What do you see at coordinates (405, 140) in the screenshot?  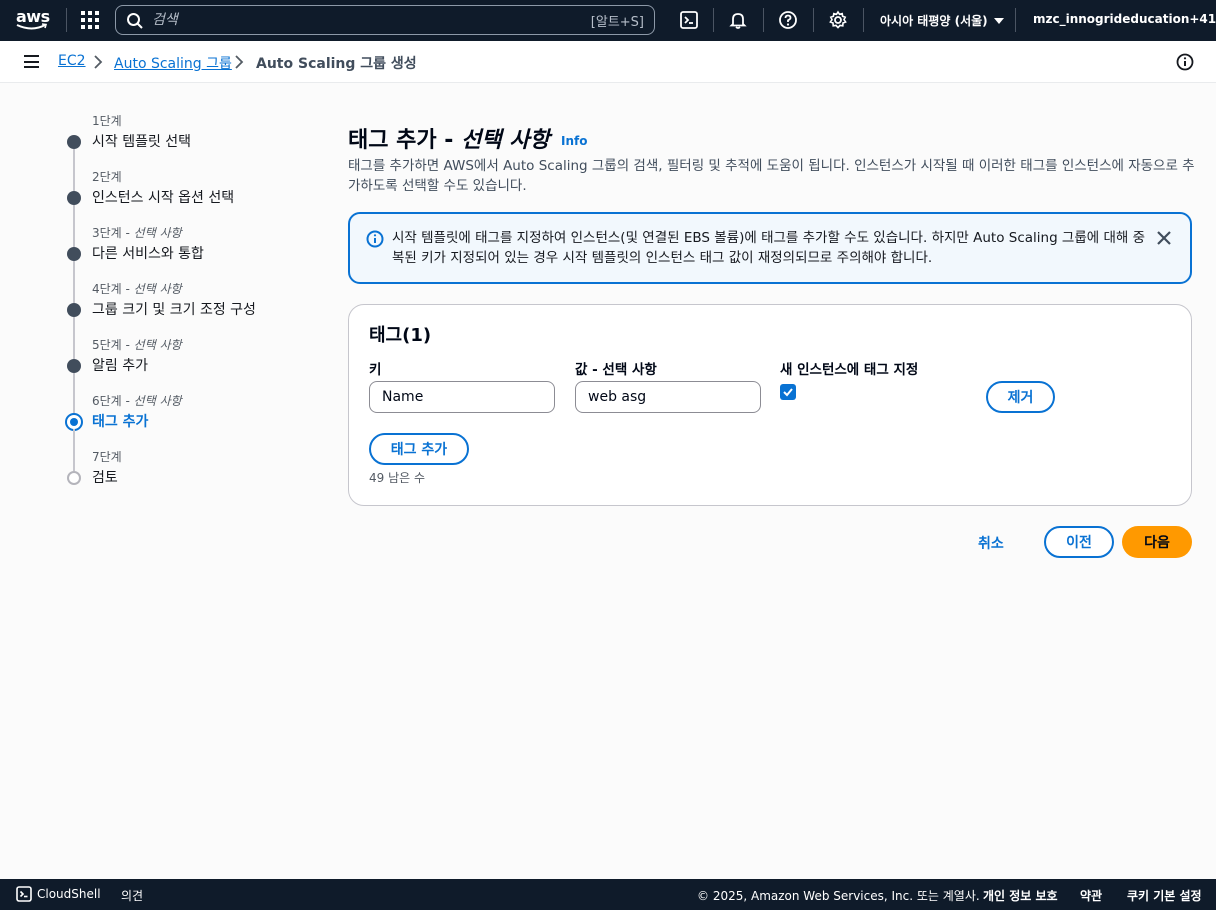 I see `page-title-text: 태그 추가 -` at bounding box center [405, 140].